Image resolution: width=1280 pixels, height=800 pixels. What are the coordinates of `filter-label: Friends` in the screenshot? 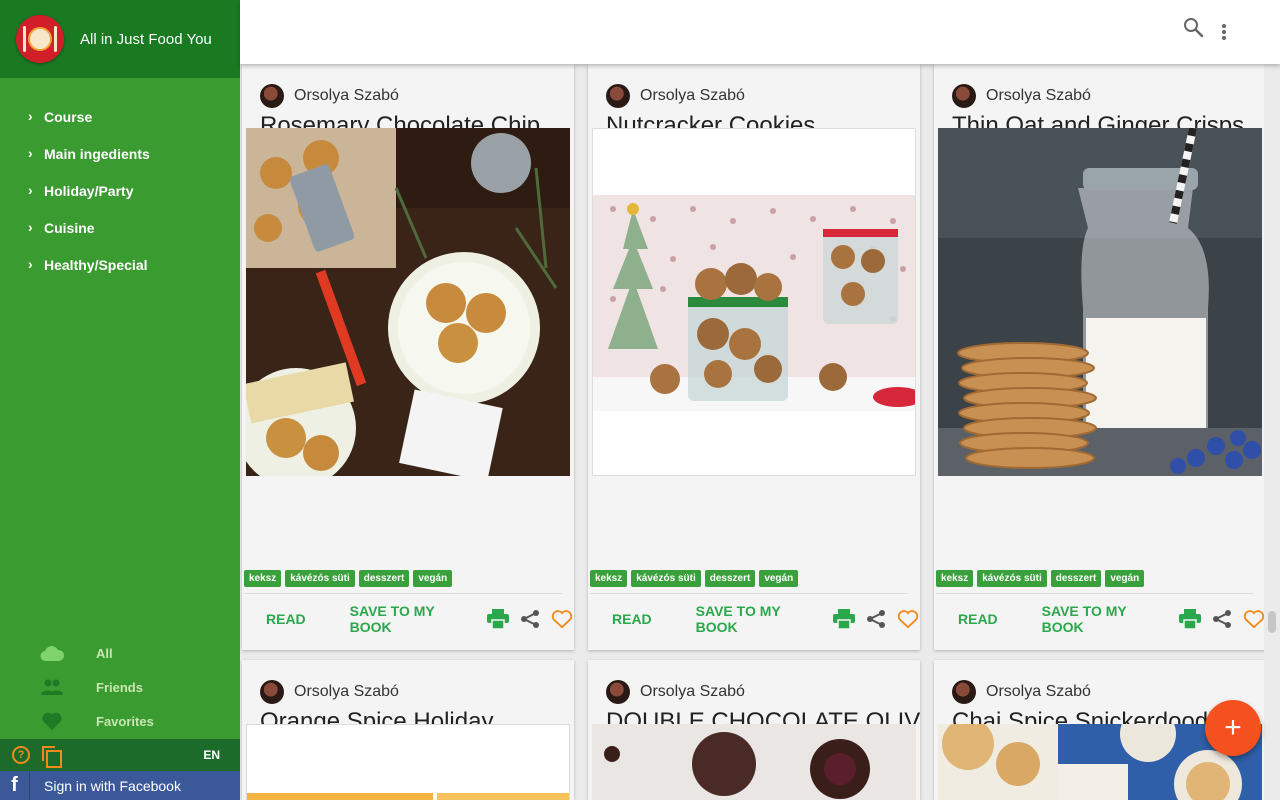 It's located at (119, 687).